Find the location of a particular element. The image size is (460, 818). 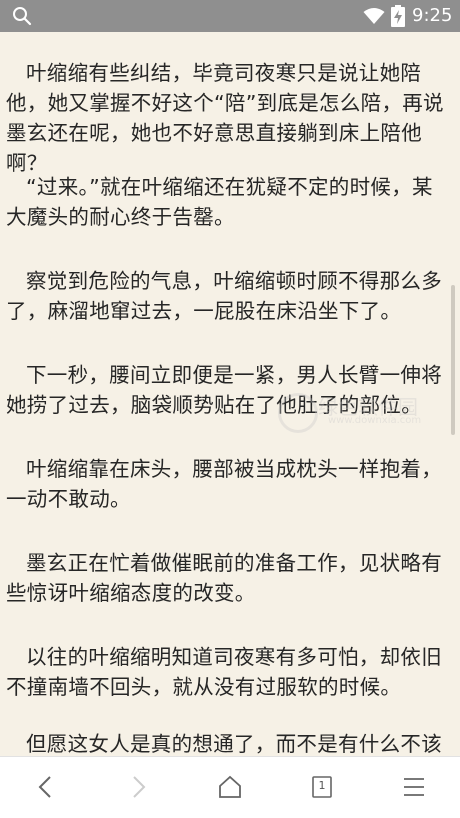

watermark-logo-icon is located at coordinates (298, 413).